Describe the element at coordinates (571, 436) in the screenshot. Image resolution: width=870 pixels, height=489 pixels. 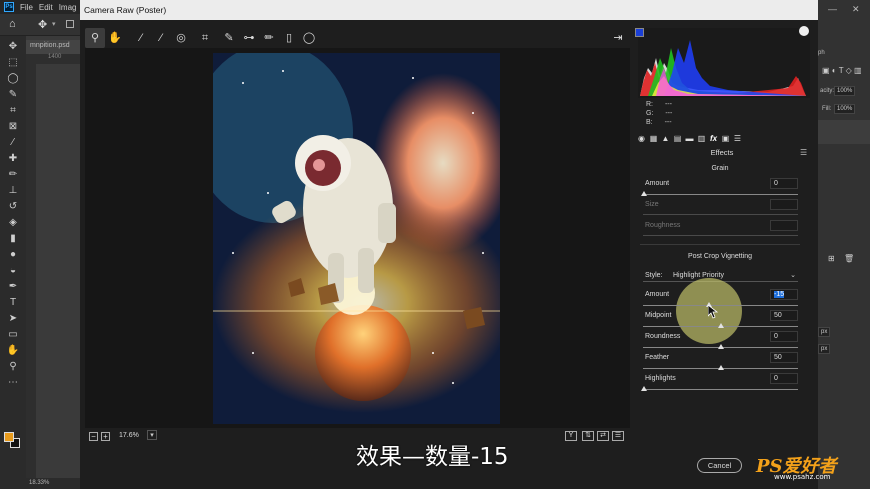
I see `before-after-y-icon: Y` at that location.